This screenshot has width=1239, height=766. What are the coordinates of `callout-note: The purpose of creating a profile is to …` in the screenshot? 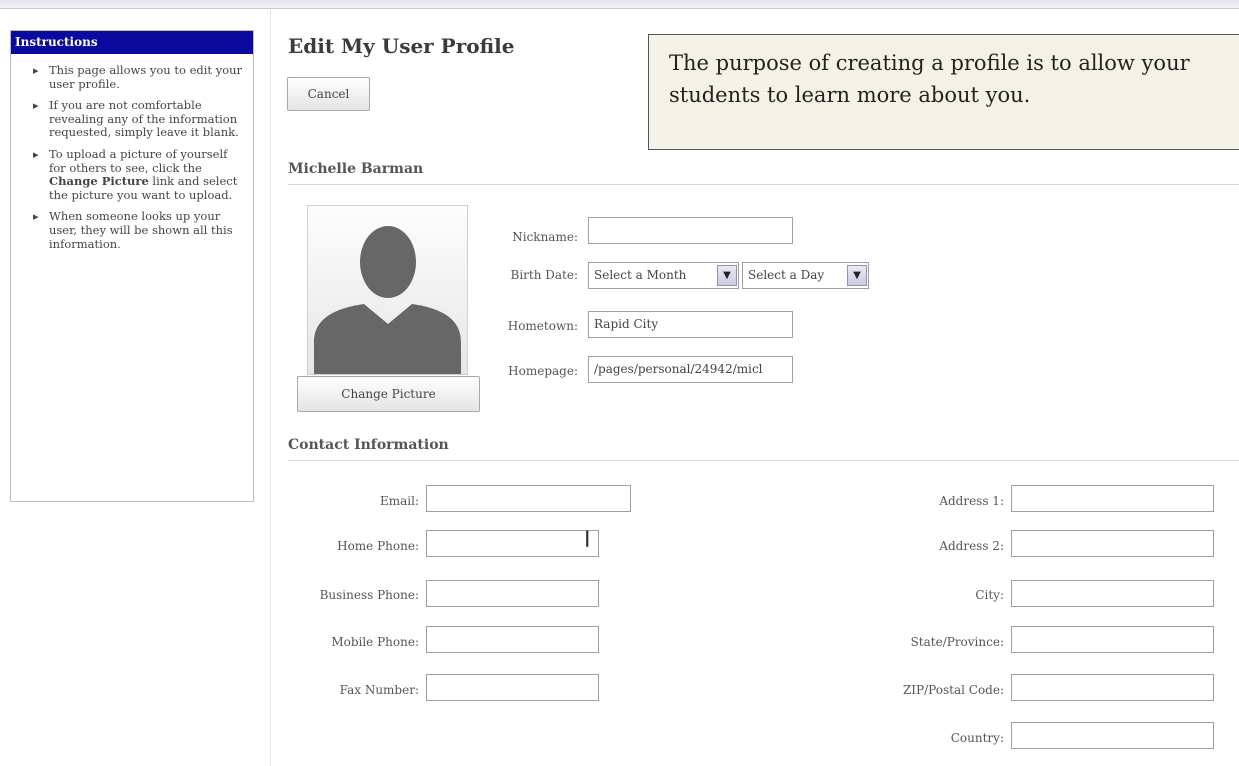 It's located at (943, 92).